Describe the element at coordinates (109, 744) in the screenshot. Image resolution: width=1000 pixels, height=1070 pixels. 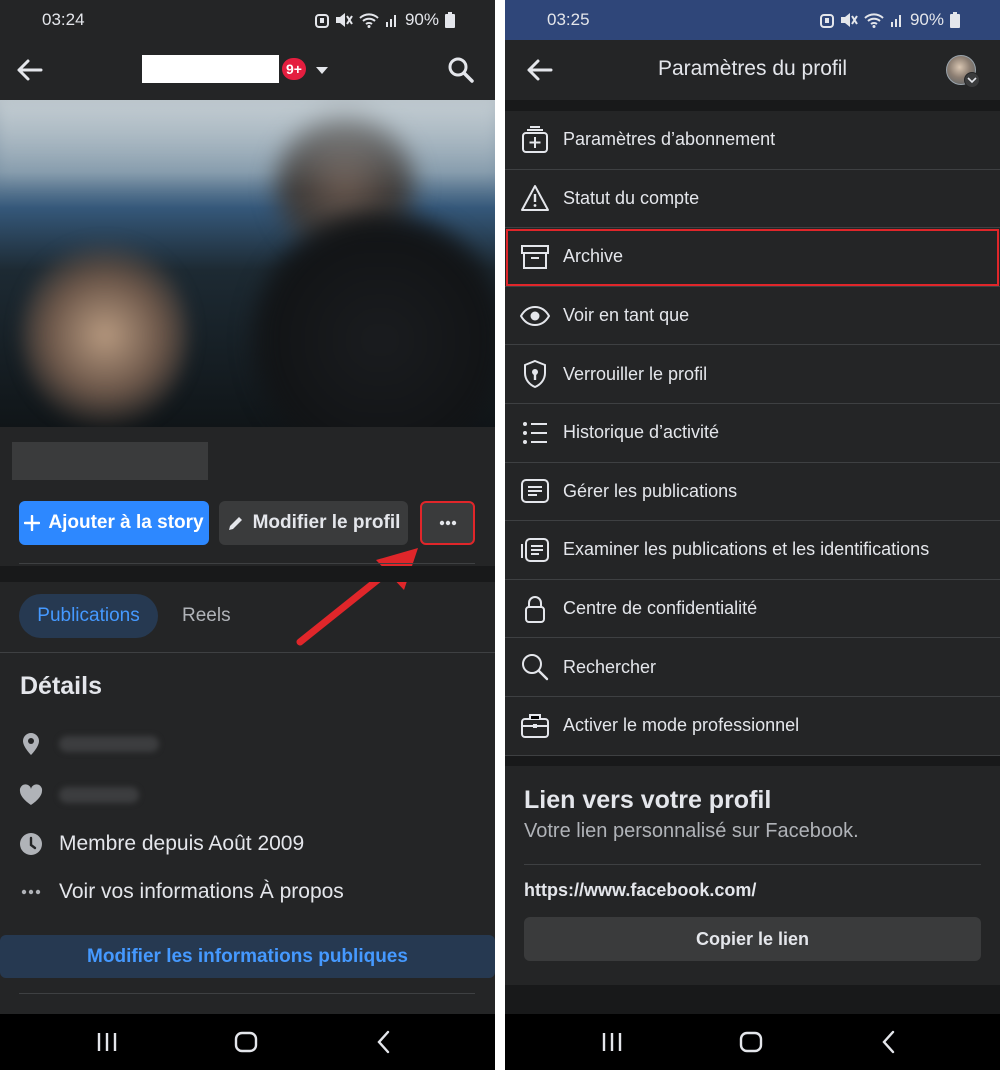
I see `location-redacted` at that location.